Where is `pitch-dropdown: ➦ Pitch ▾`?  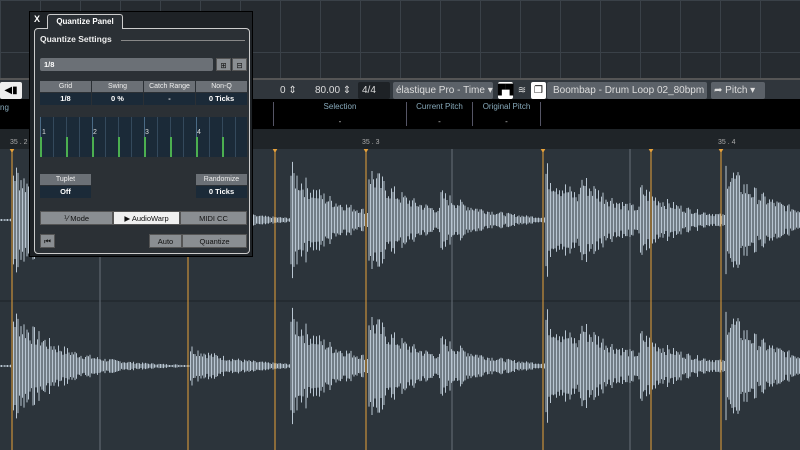
pitch-dropdown: ➦ Pitch ▾ is located at coordinates (738, 90).